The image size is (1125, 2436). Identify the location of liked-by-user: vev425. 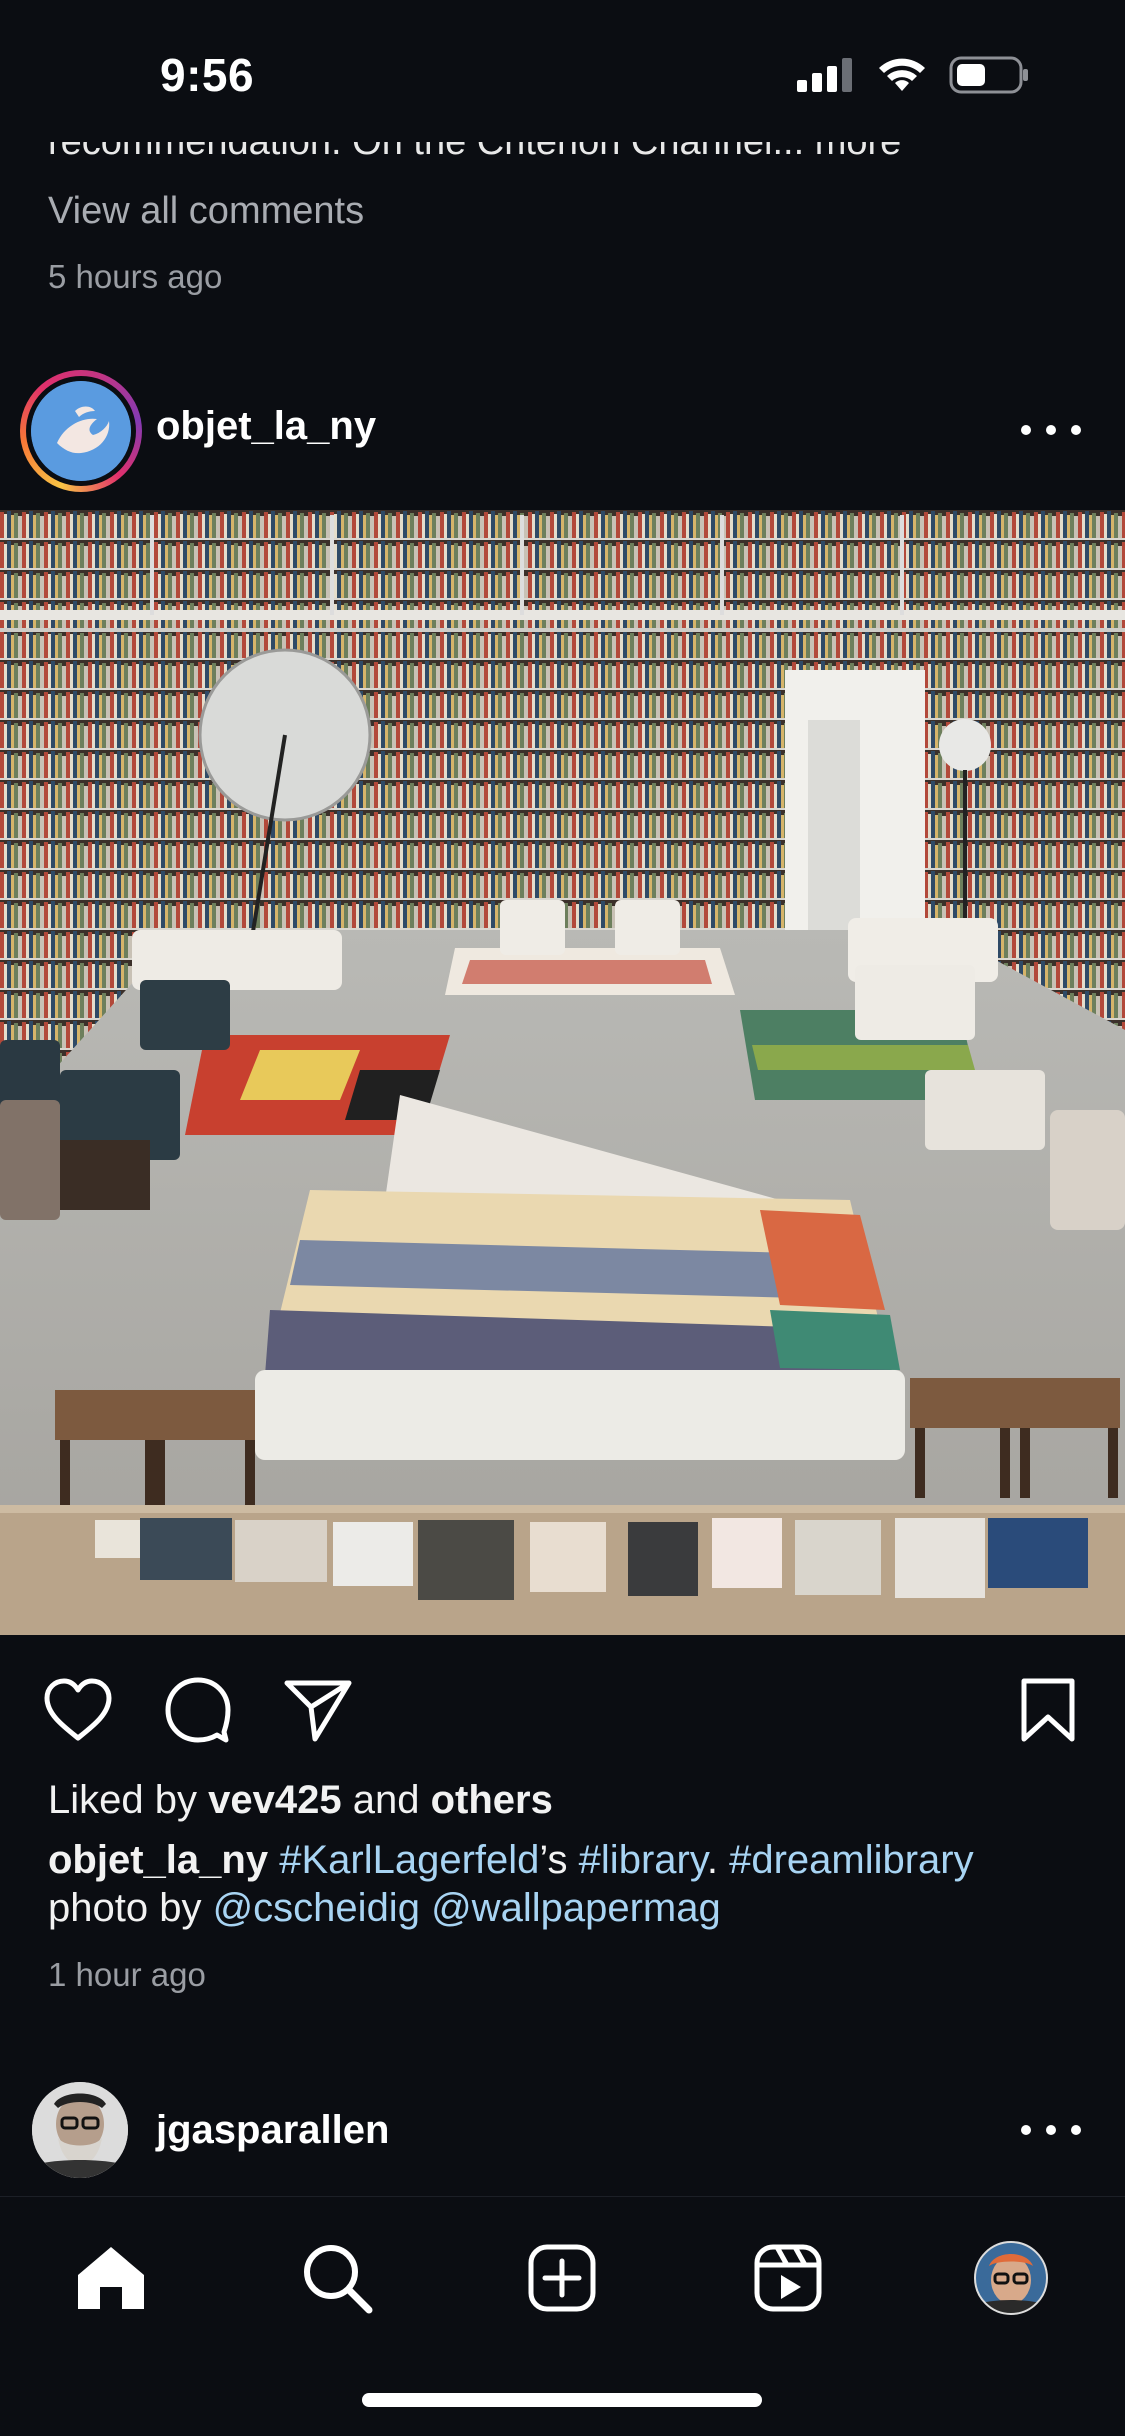
(274, 1800).